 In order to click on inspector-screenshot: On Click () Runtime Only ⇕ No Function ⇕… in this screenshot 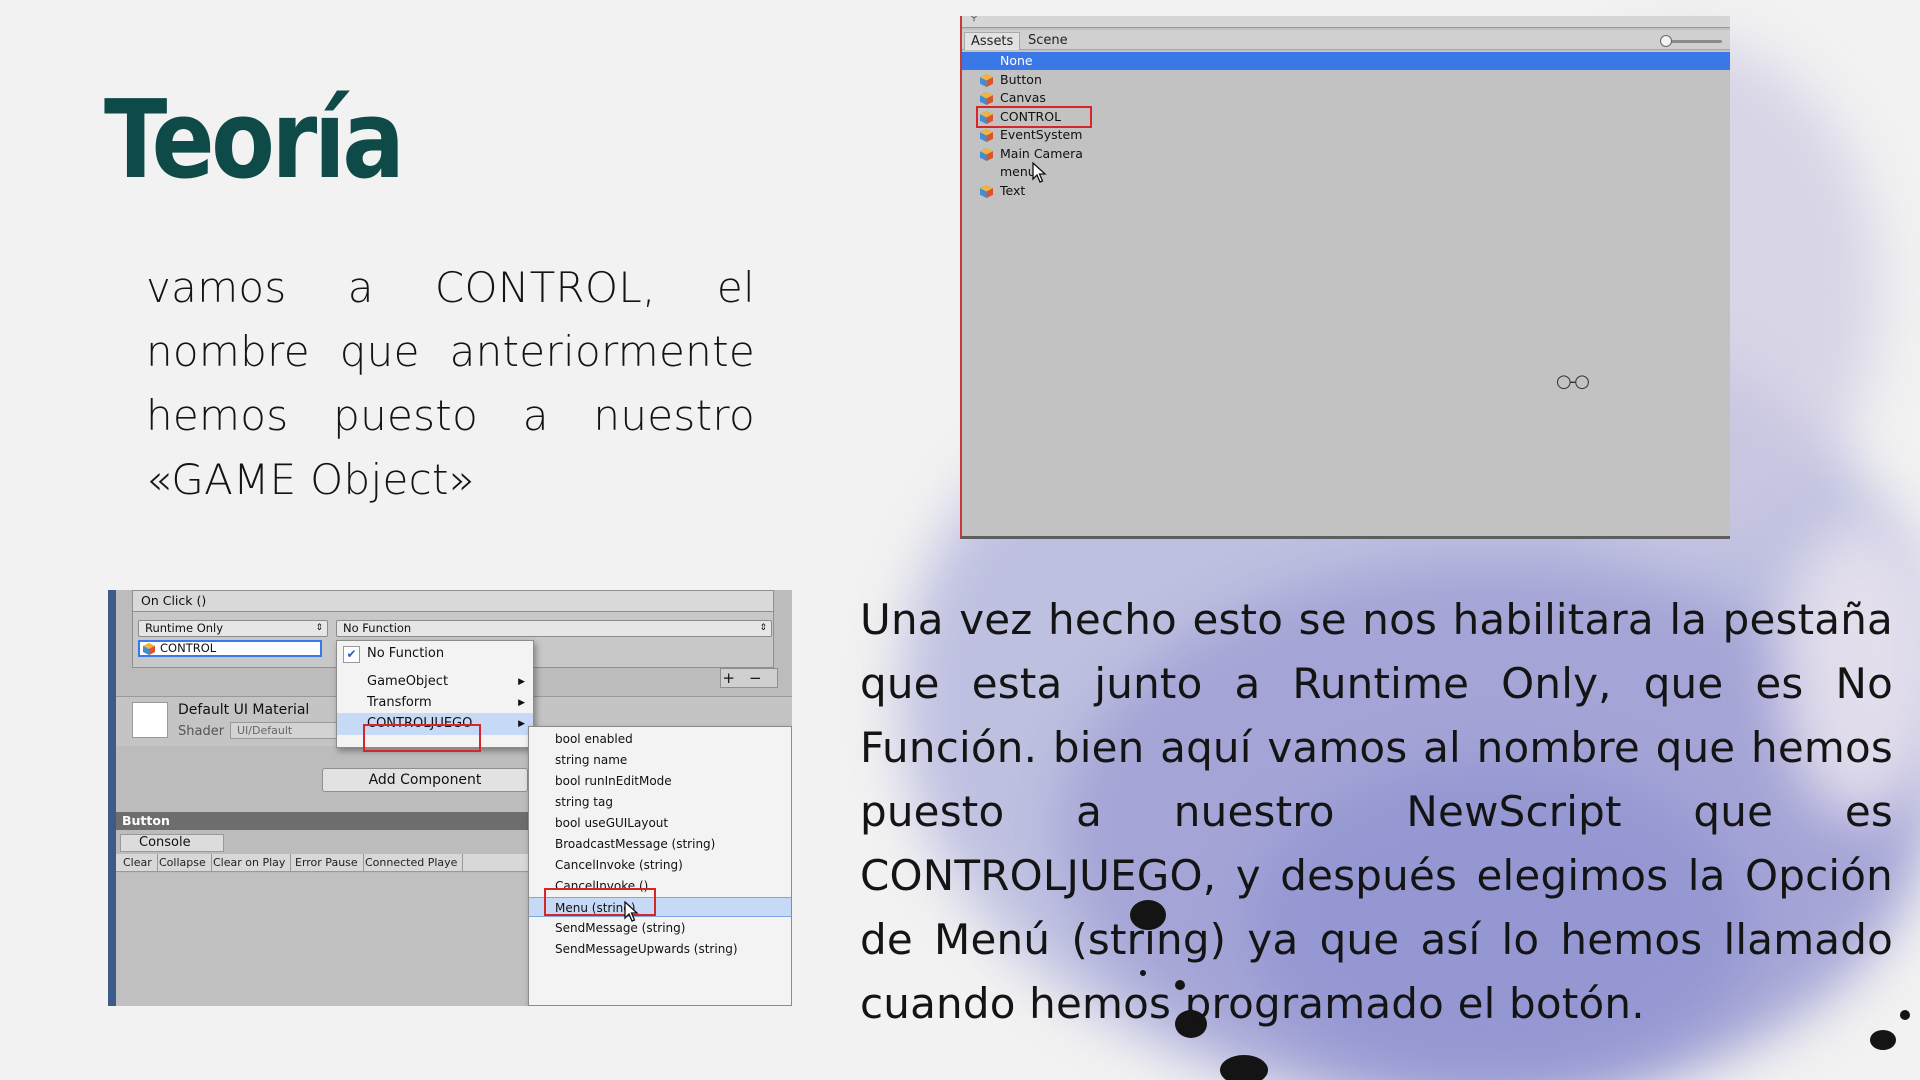, I will do `click(450, 798)`.